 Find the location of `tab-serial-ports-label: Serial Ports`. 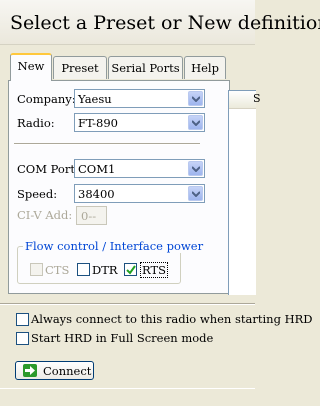

tab-serial-ports-label: Serial Ports is located at coordinates (145, 68).